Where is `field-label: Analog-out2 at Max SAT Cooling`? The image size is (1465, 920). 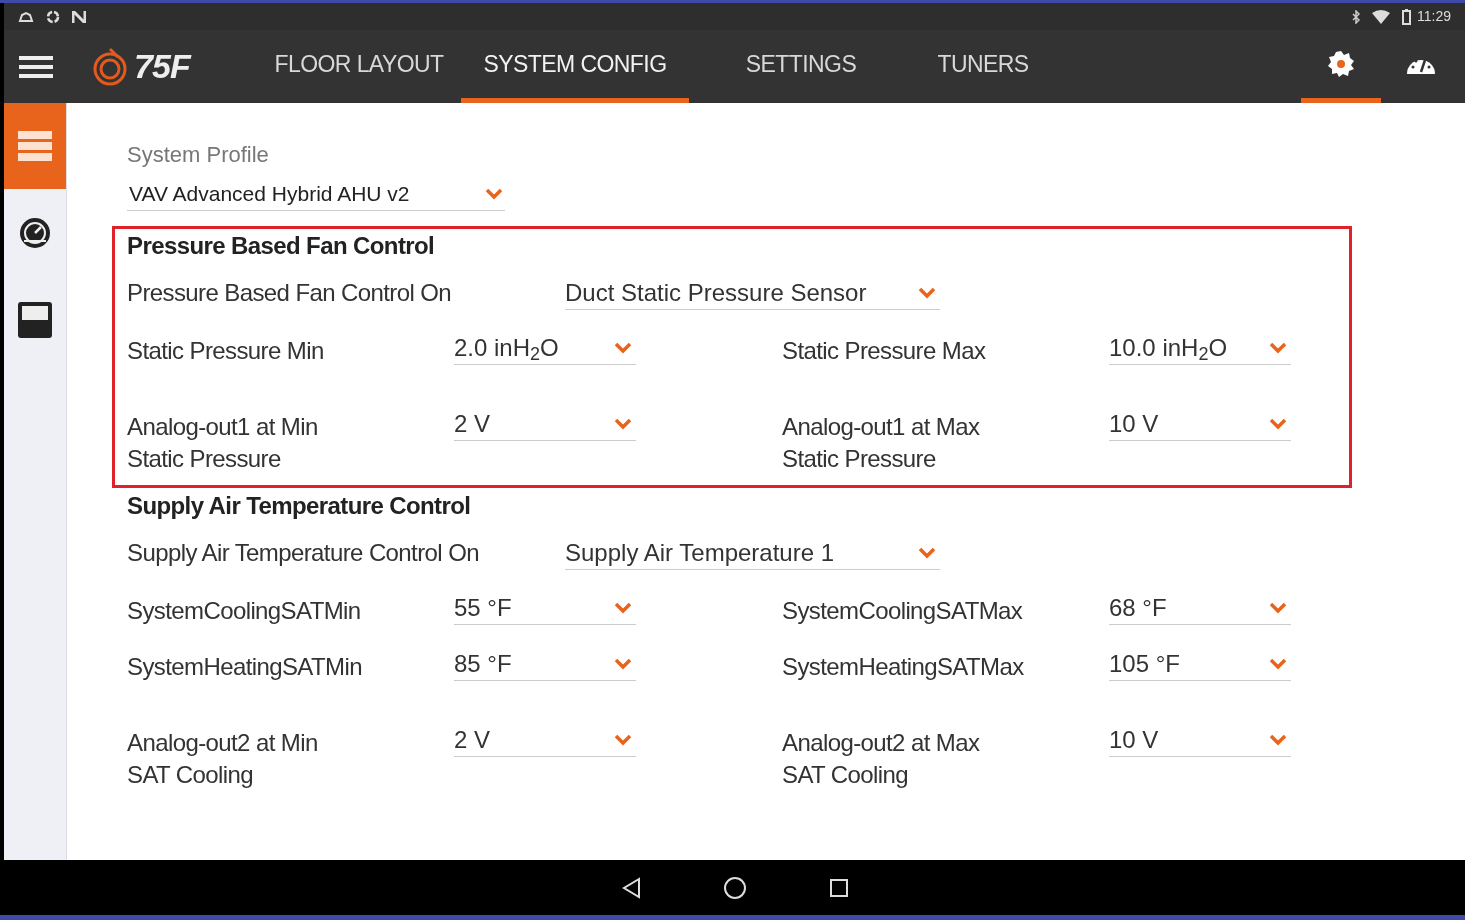
field-label: Analog-out2 at Max SAT Cooling is located at coordinates (881, 759).